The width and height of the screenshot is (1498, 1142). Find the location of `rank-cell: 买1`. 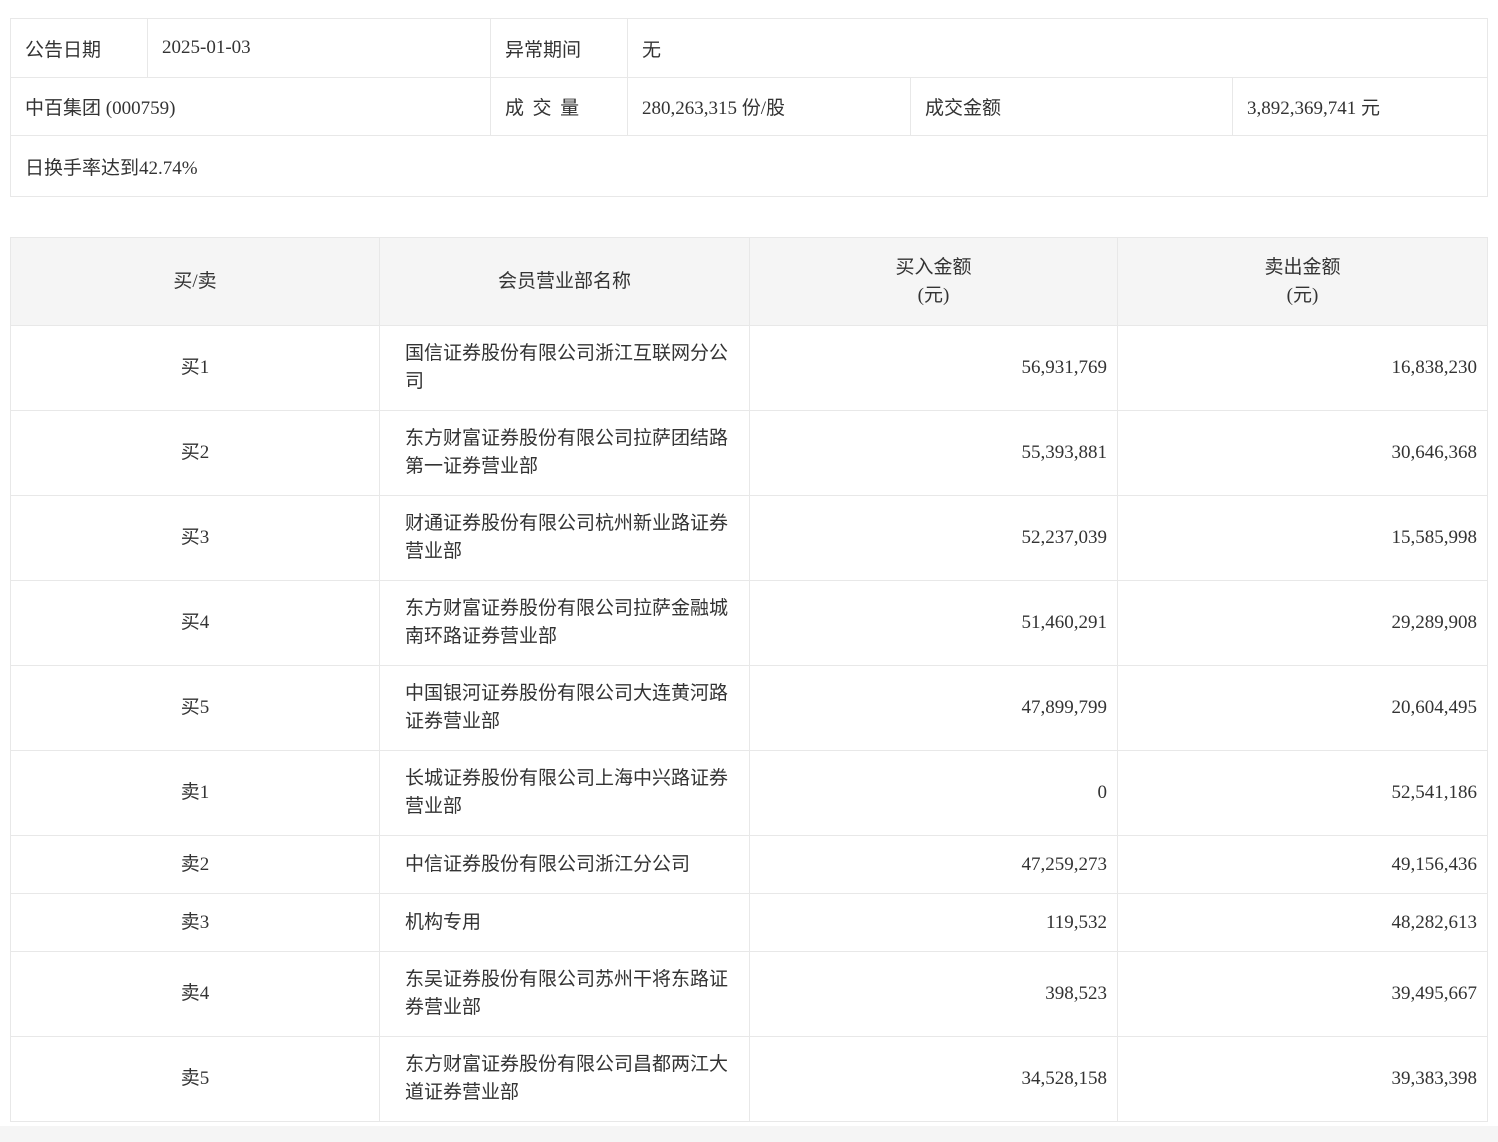

rank-cell: 买1 is located at coordinates (195, 368).